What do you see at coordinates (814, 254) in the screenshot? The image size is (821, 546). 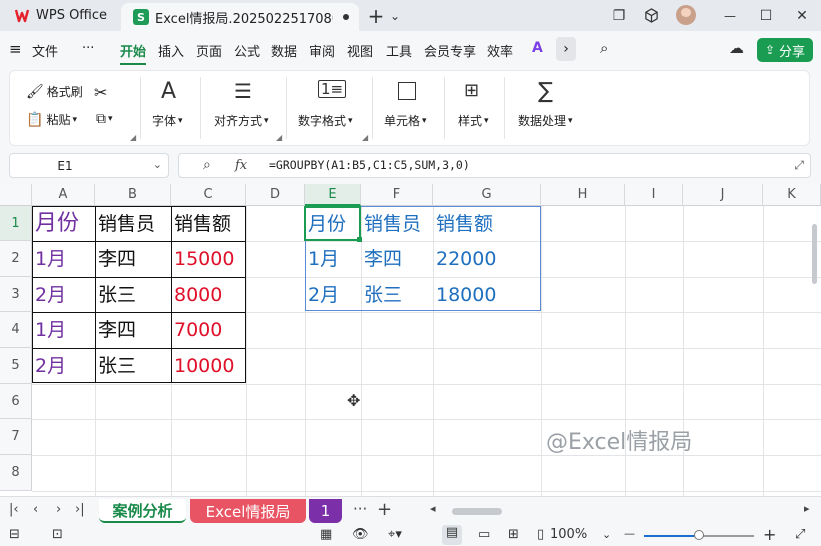 I see `vertical-scrollbar` at bounding box center [814, 254].